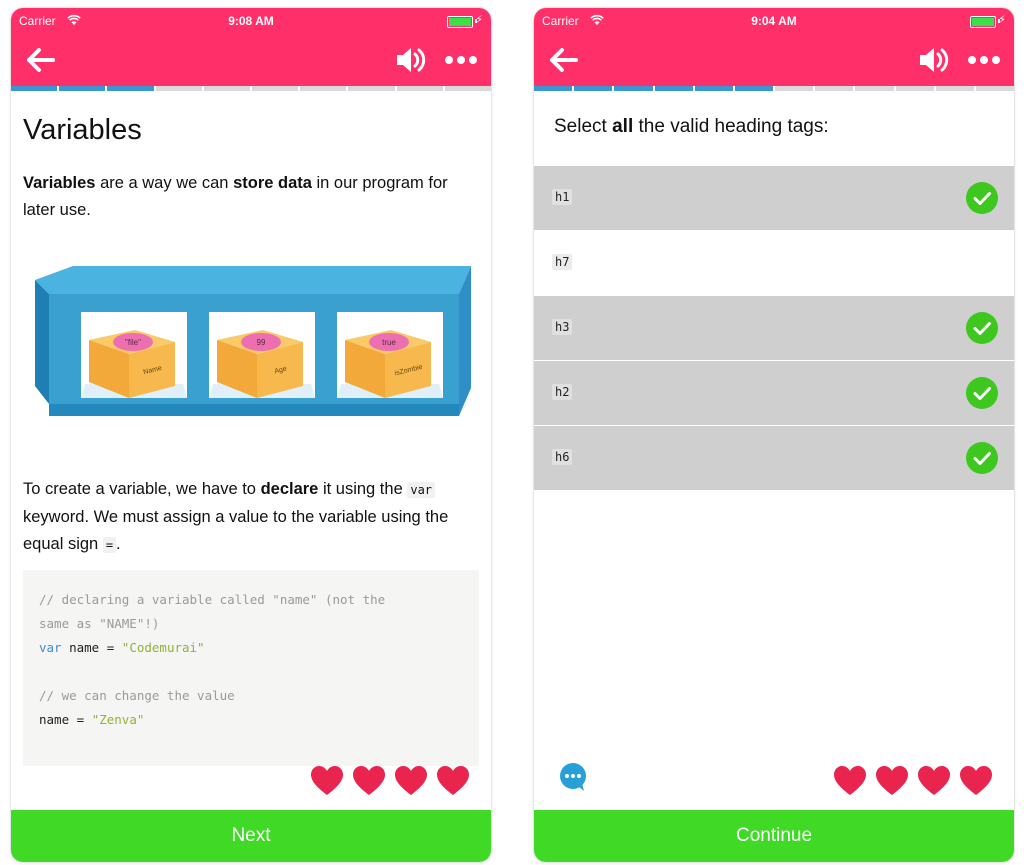 Image resolution: width=1024 pixels, height=865 pixels. I want to click on discussion-button, so click(573, 777).